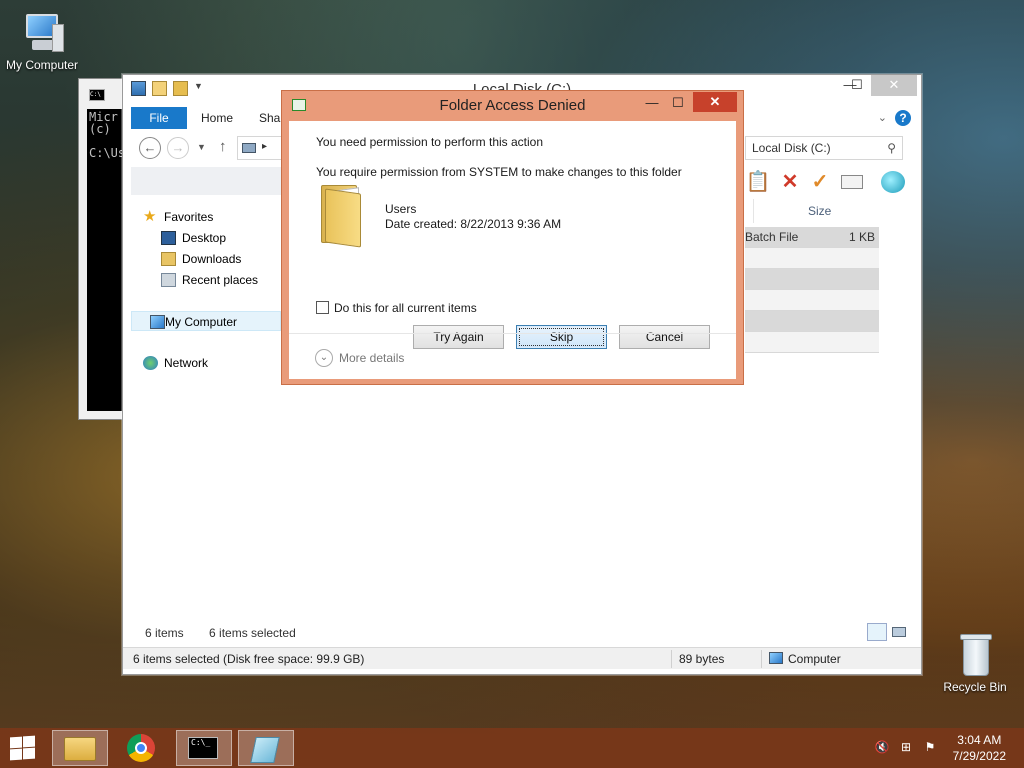 The image size is (1024, 768). I want to click on action-center-icon: ⚑, so click(930, 748).